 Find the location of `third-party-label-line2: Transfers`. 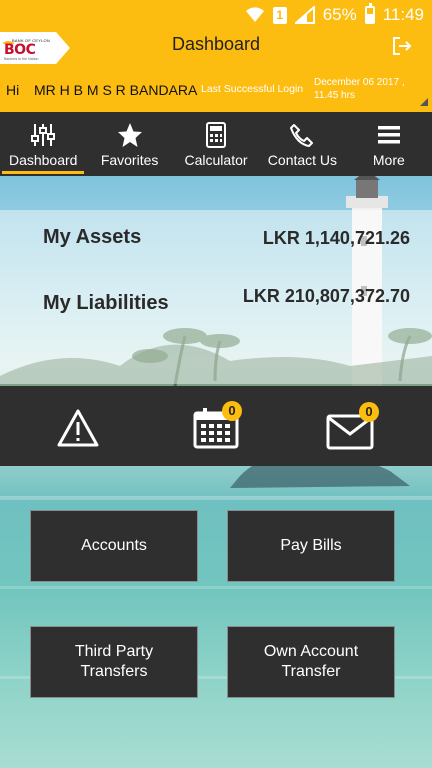

third-party-label-line2: Transfers is located at coordinates (114, 671).